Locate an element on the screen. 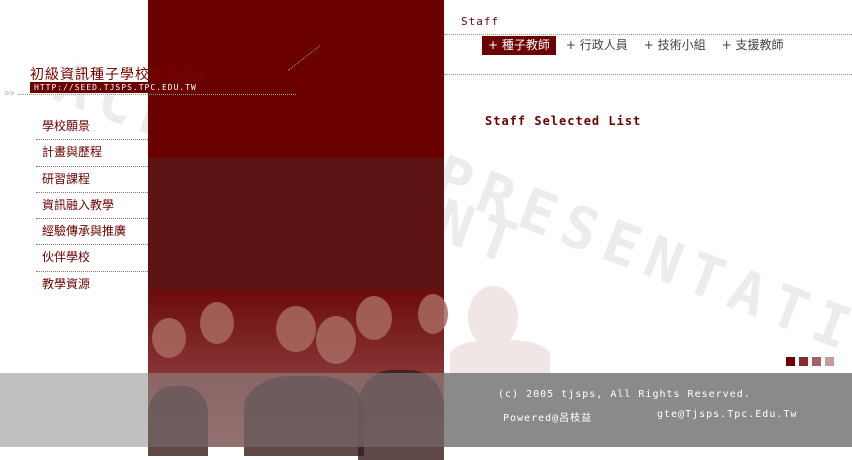 Image resolution: width=852 pixels, height=460 pixels. staff-list-title: Staff Selected List is located at coordinates (563, 121).